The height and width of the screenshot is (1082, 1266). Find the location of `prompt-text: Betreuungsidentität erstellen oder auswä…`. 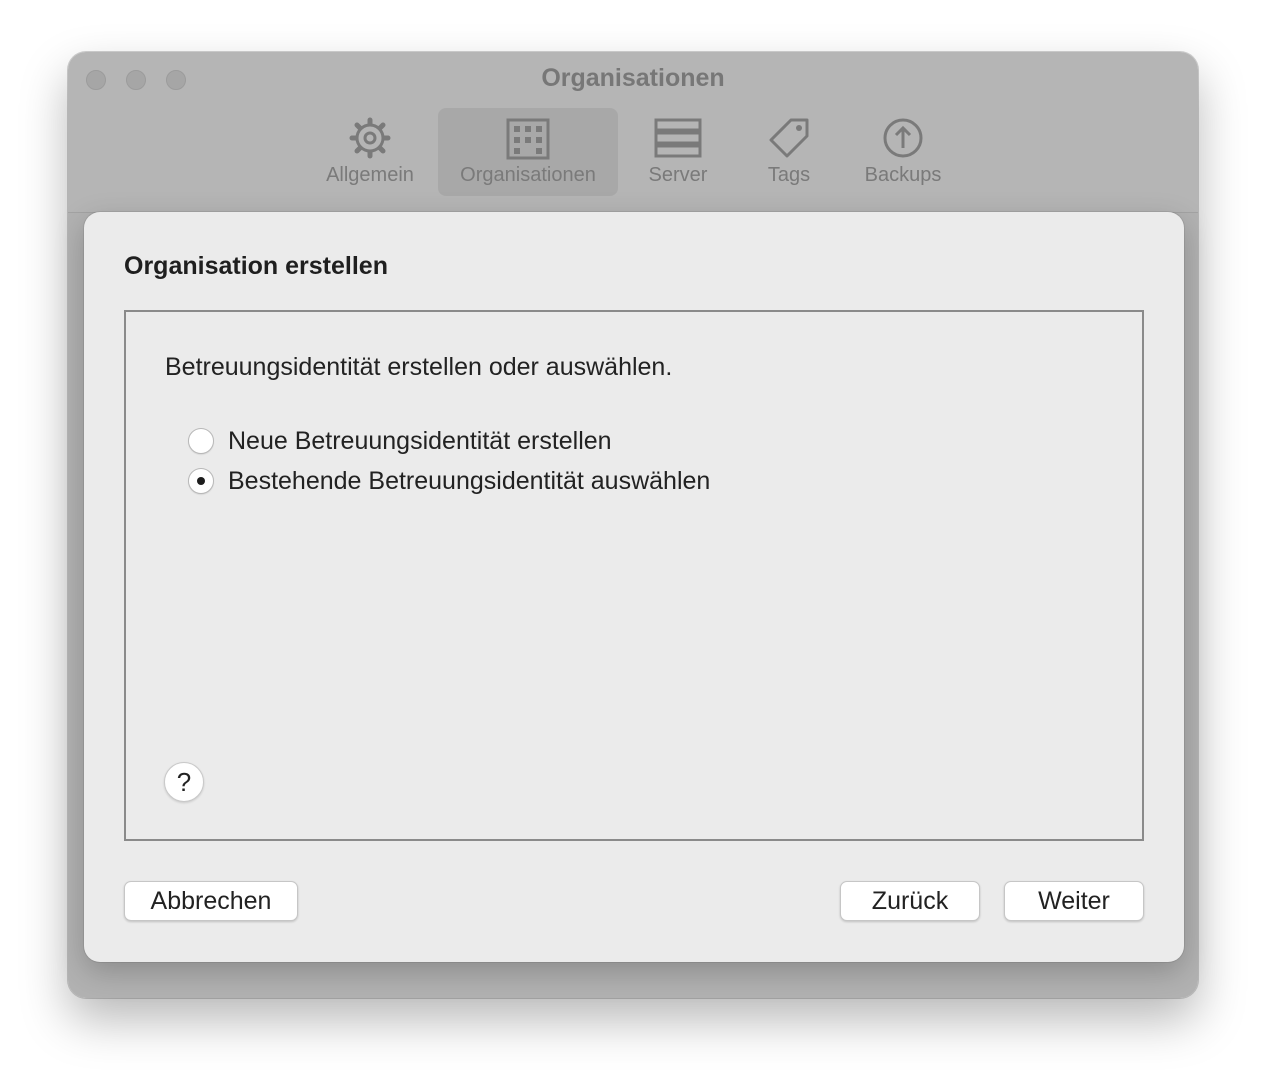

prompt-text: Betreuungsidentität erstellen oder auswä… is located at coordinates (419, 367).